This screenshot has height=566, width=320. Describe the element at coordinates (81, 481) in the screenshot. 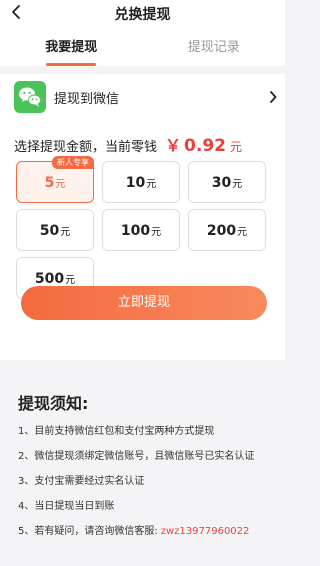

I see `notice-rule: 3、支付宝需要经过实名认证` at that location.